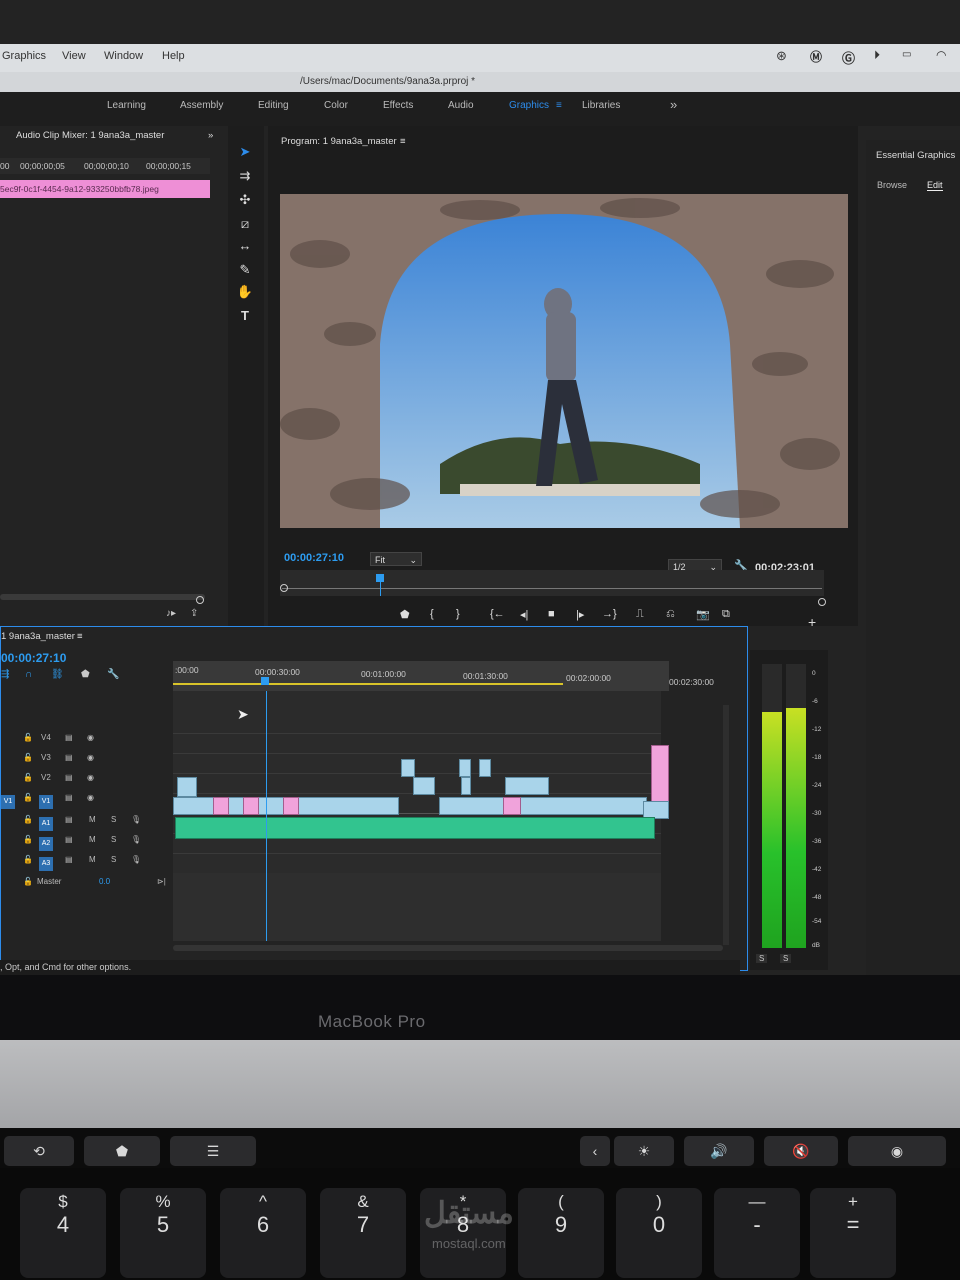 This screenshot has width=960, height=1280. I want to click on mark-in-icon: {, so click(432, 614).